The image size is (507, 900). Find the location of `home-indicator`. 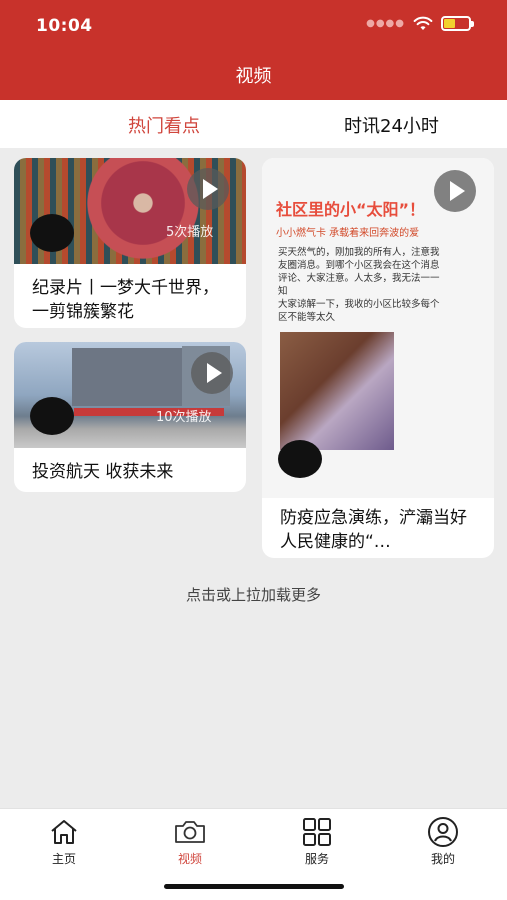

home-indicator is located at coordinates (254, 886).